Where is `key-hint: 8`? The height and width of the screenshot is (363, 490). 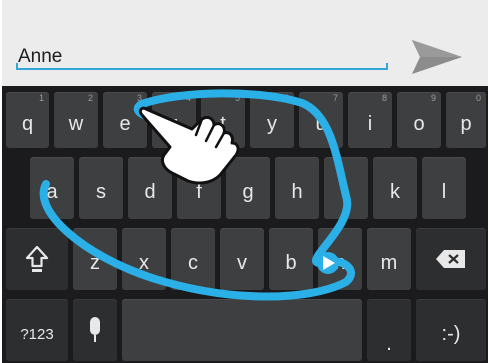 key-hint: 8 is located at coordinates (384, 98).